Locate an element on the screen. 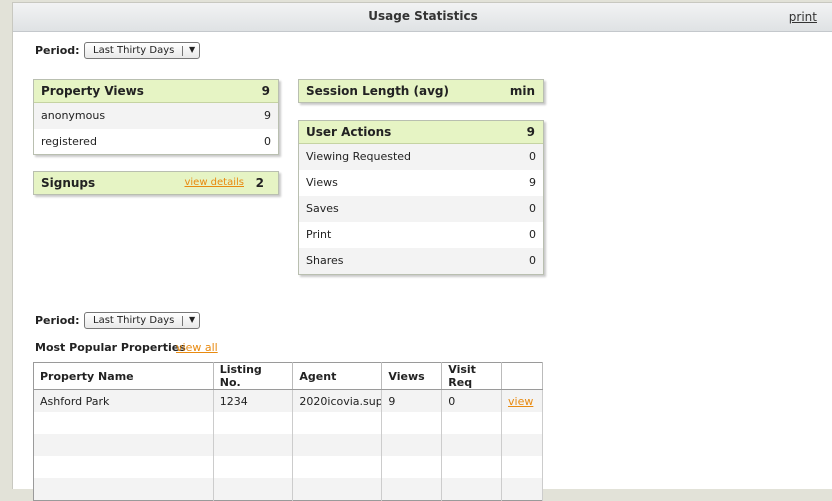 The image size is (832, 501). title-bar: Usage Statistics print is located at coordinates (422, 17).